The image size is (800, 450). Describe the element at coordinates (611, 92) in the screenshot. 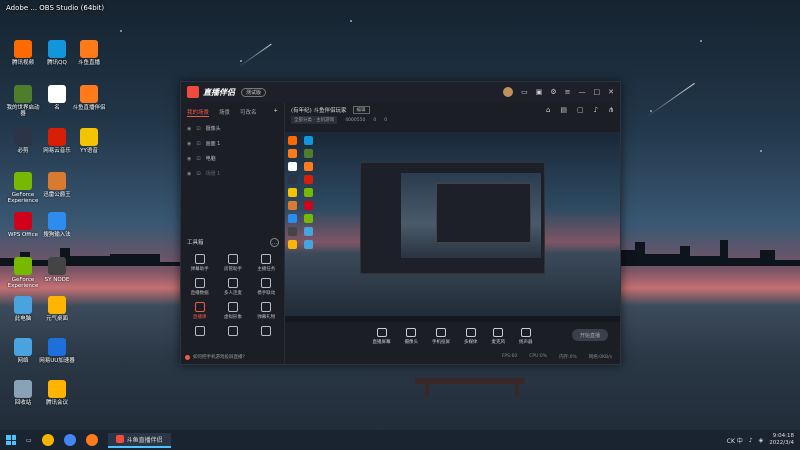

I see `close-icon: ✕` at that location.